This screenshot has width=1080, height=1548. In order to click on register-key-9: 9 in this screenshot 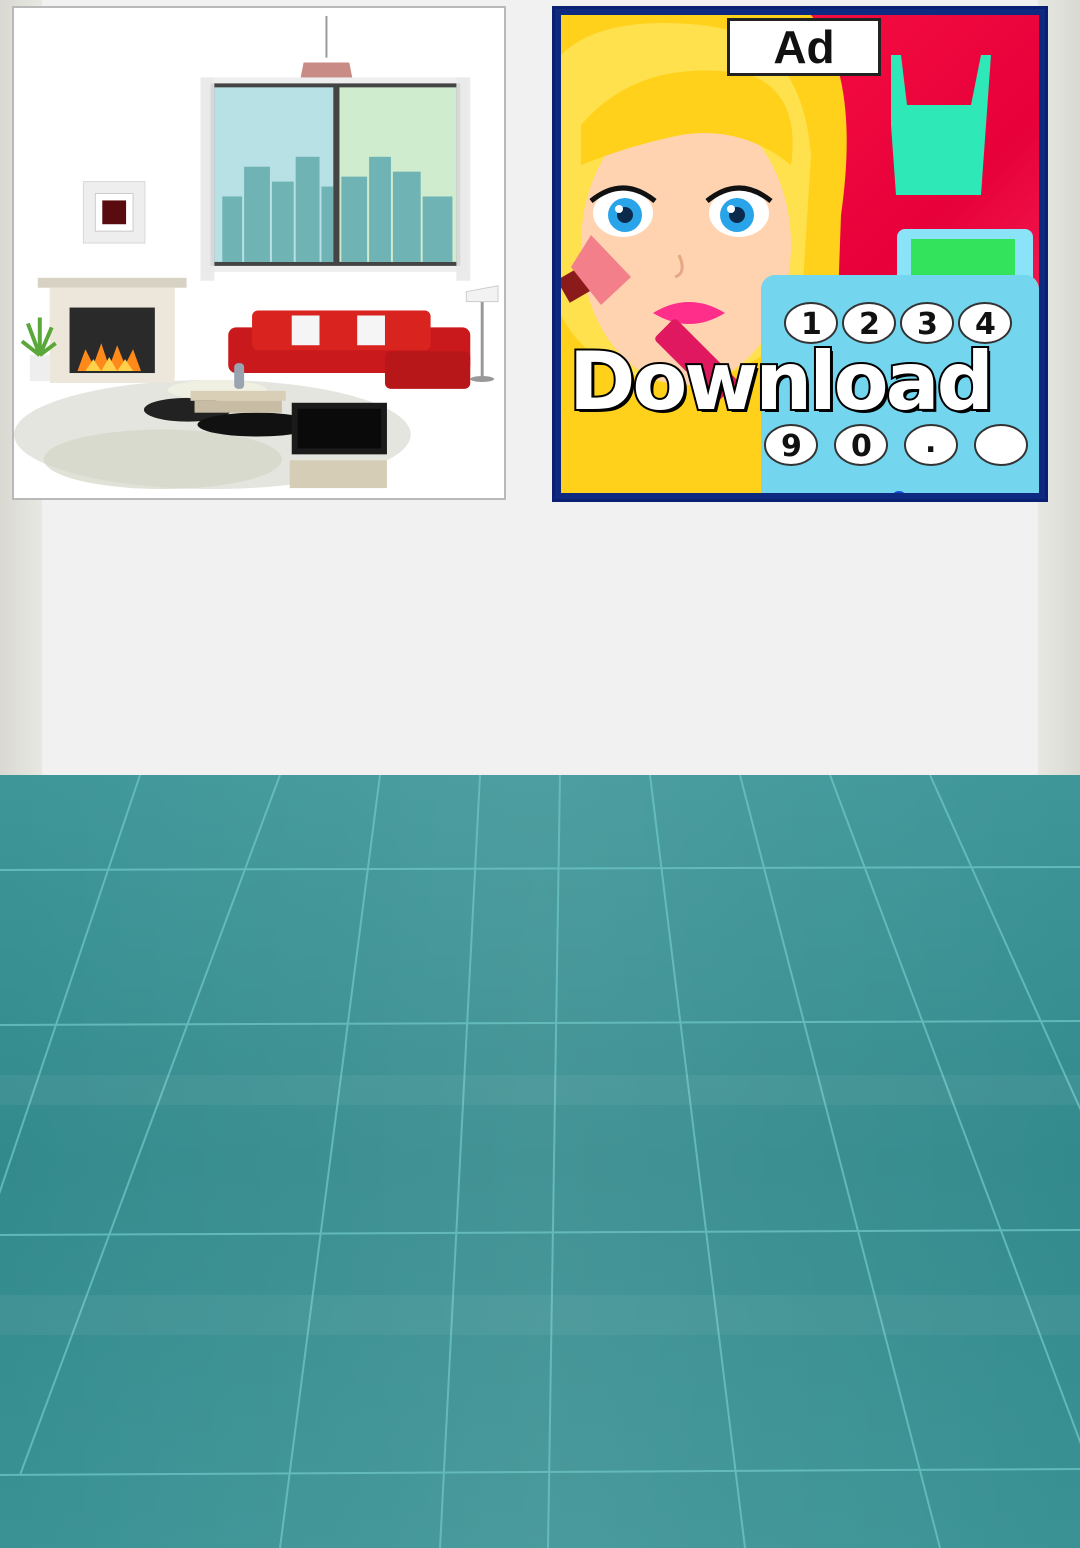, I will do `click(791, 446)`.